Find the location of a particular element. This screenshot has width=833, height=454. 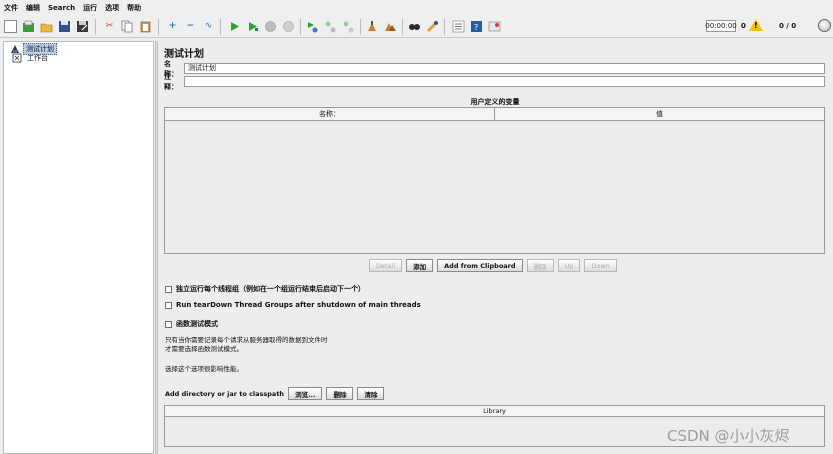

performance-note: 选择这个选项很影响性能。 is located at coordinates (204, 369).